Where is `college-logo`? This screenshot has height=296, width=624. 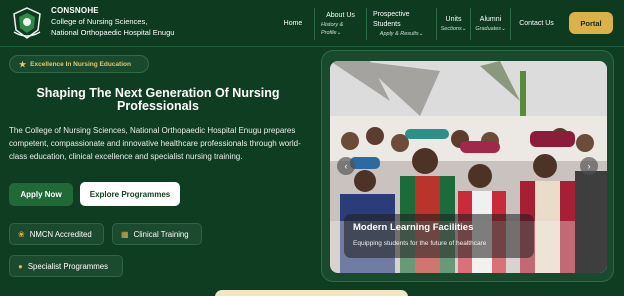 college-logo is located at coordinates (27, 23).